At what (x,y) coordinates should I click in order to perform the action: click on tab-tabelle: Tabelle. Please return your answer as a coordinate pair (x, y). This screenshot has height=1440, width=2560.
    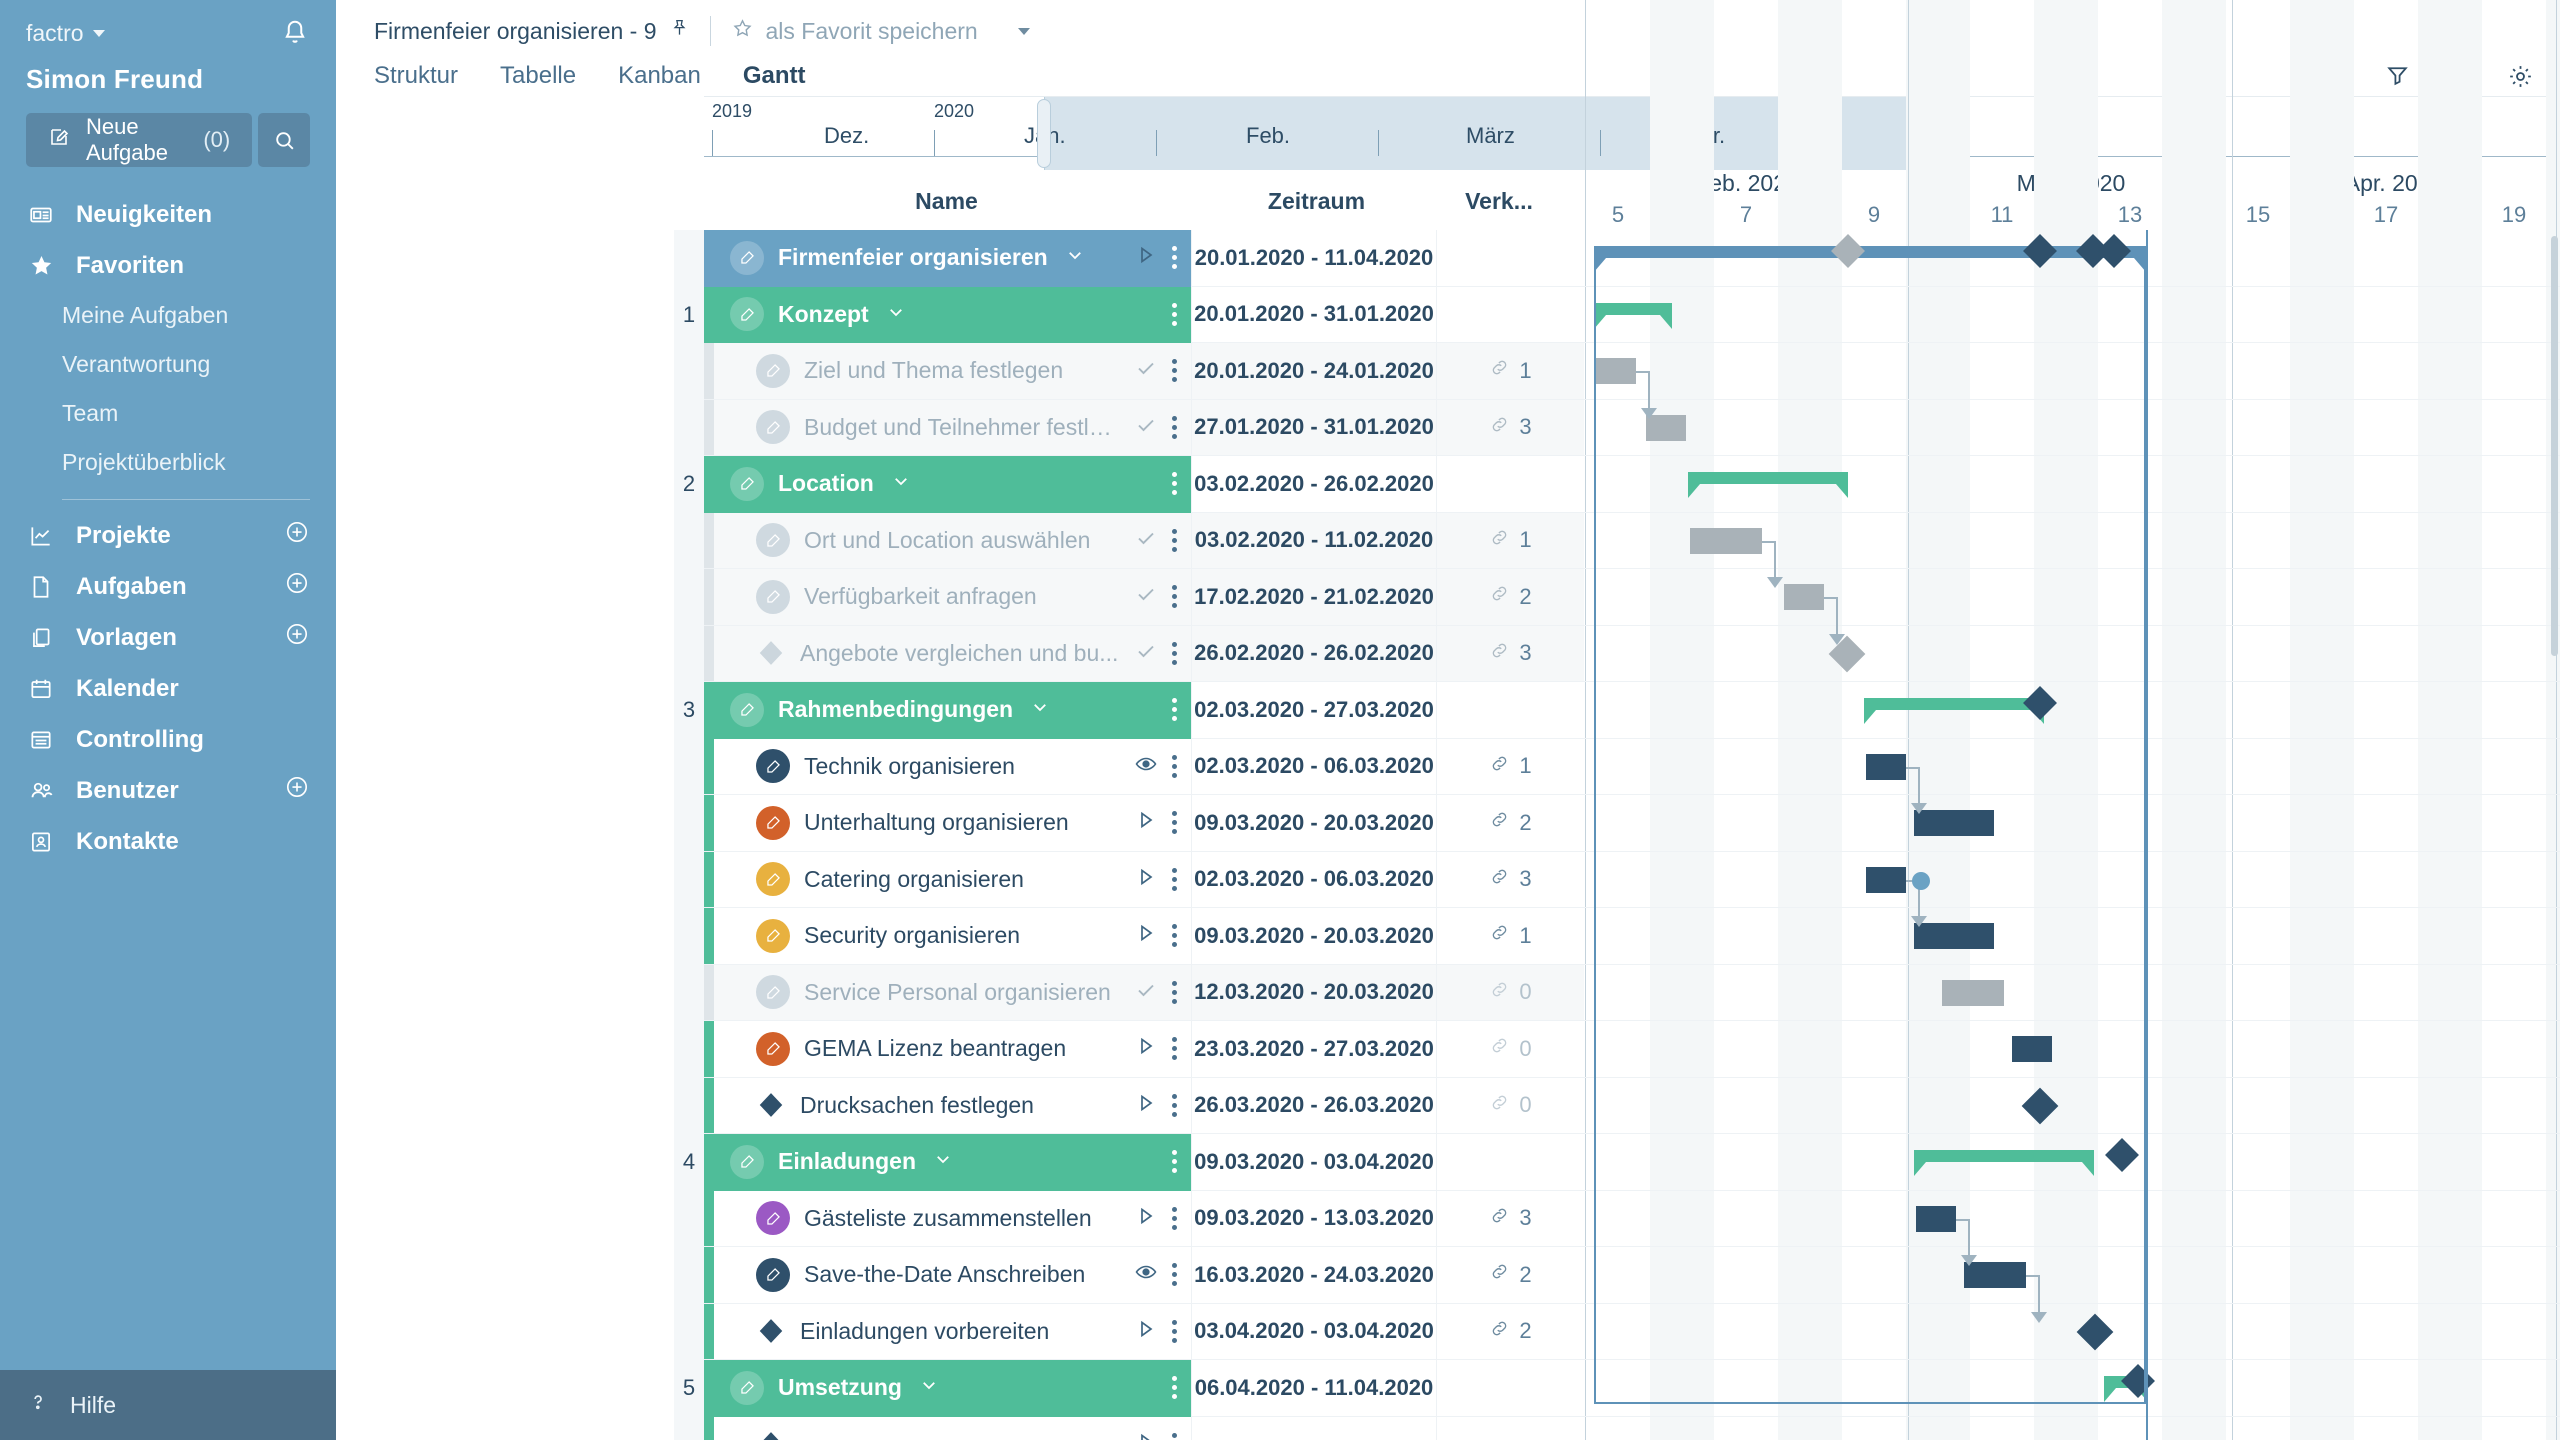
    Looking at the image, I should click on (538, 76).